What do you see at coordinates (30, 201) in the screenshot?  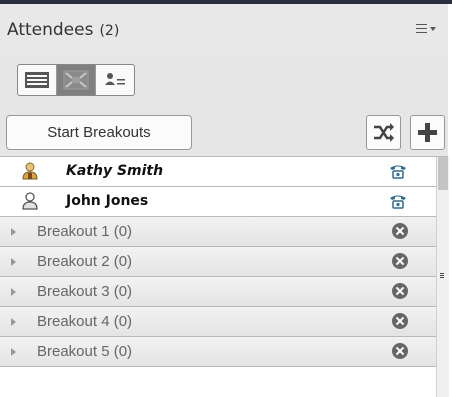 I see `user-icon` at bounding box center [30, 201].